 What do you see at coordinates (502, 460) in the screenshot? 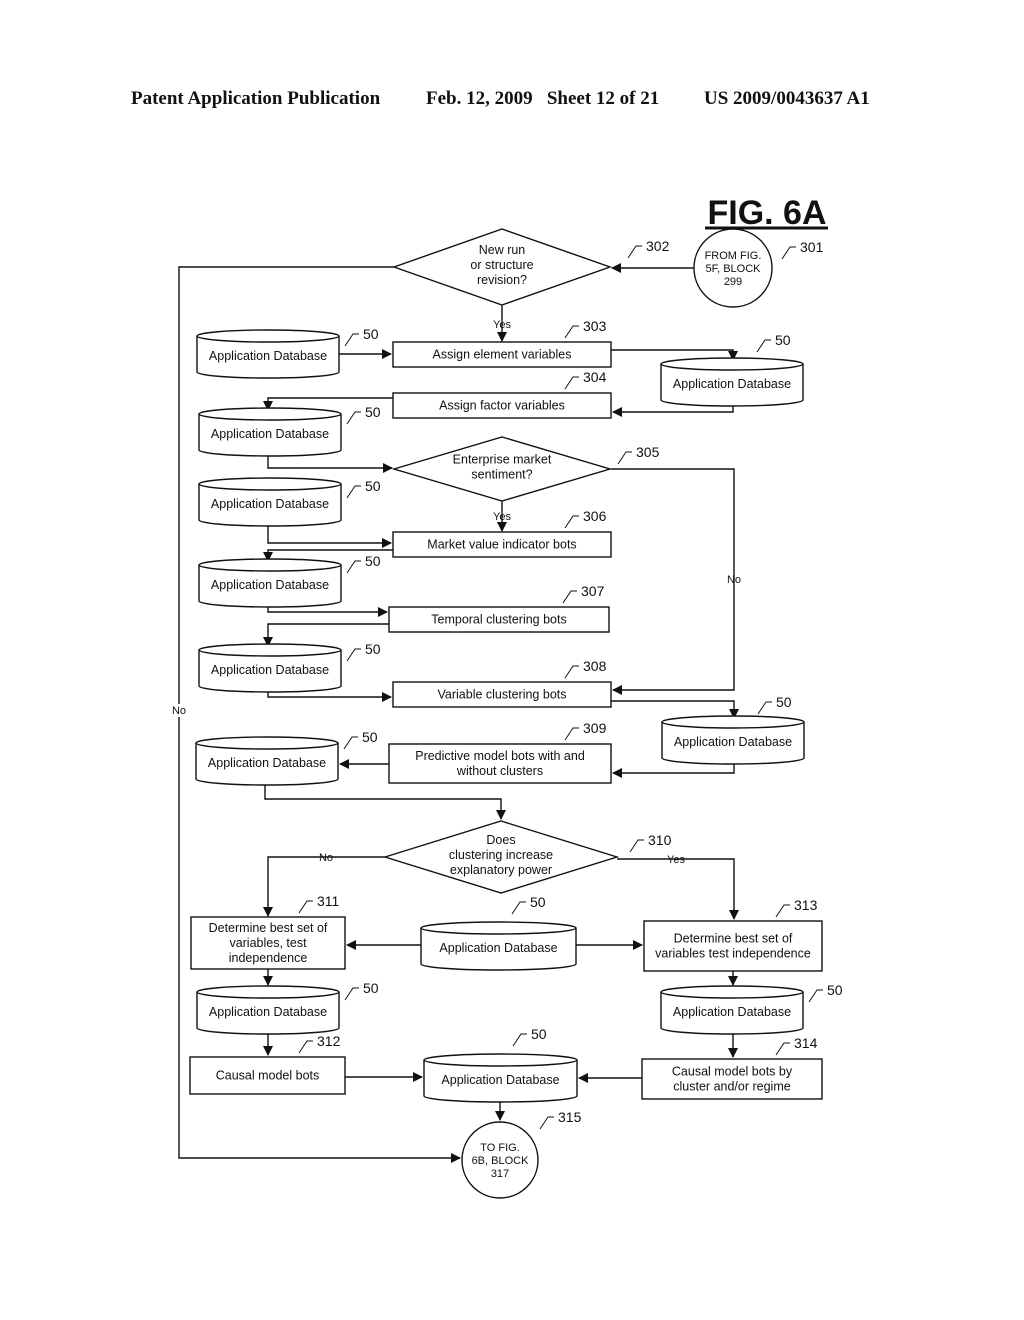
I see `decision-text-line: Enterprise market` at bounding box center [502, 460].